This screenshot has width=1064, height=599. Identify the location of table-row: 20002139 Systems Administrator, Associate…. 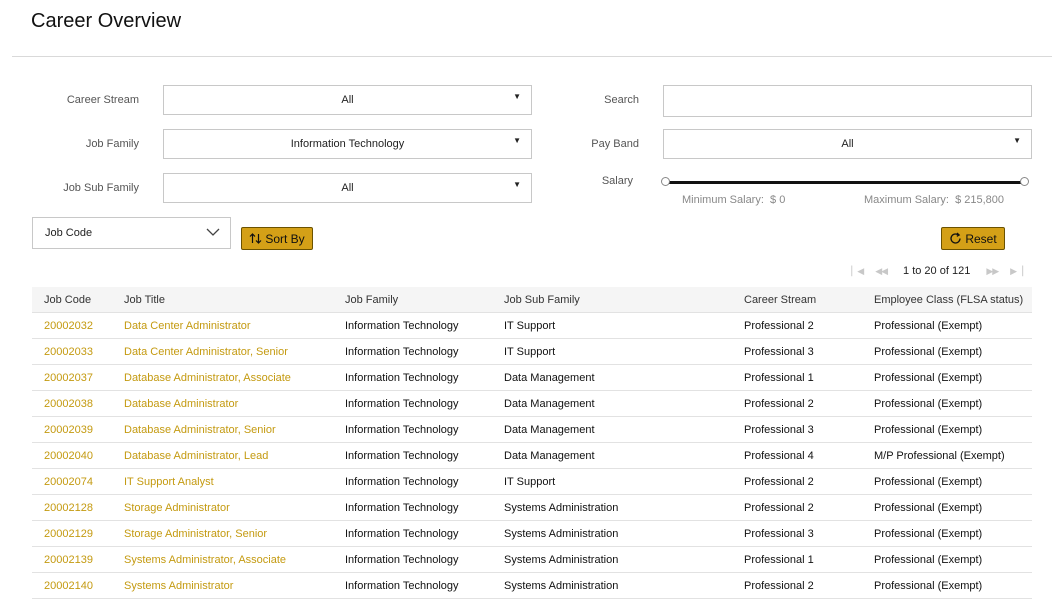
(532, 559).